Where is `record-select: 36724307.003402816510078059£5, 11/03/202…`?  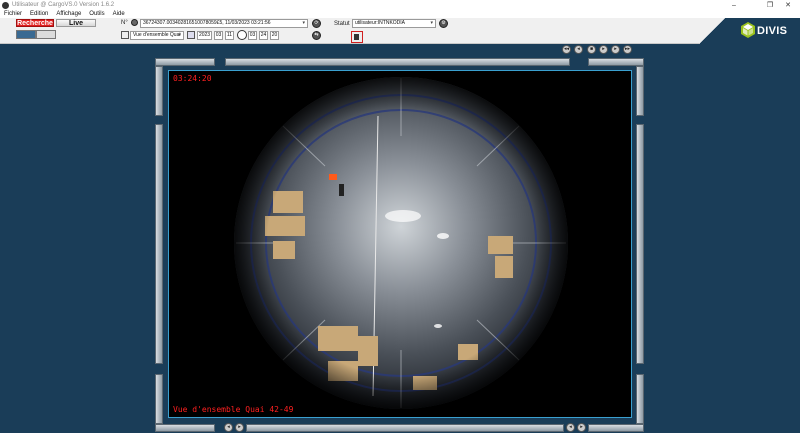
record-select: 36724307.003402816510078059£5, 11/03/202… is located at coordinates (224, 23).